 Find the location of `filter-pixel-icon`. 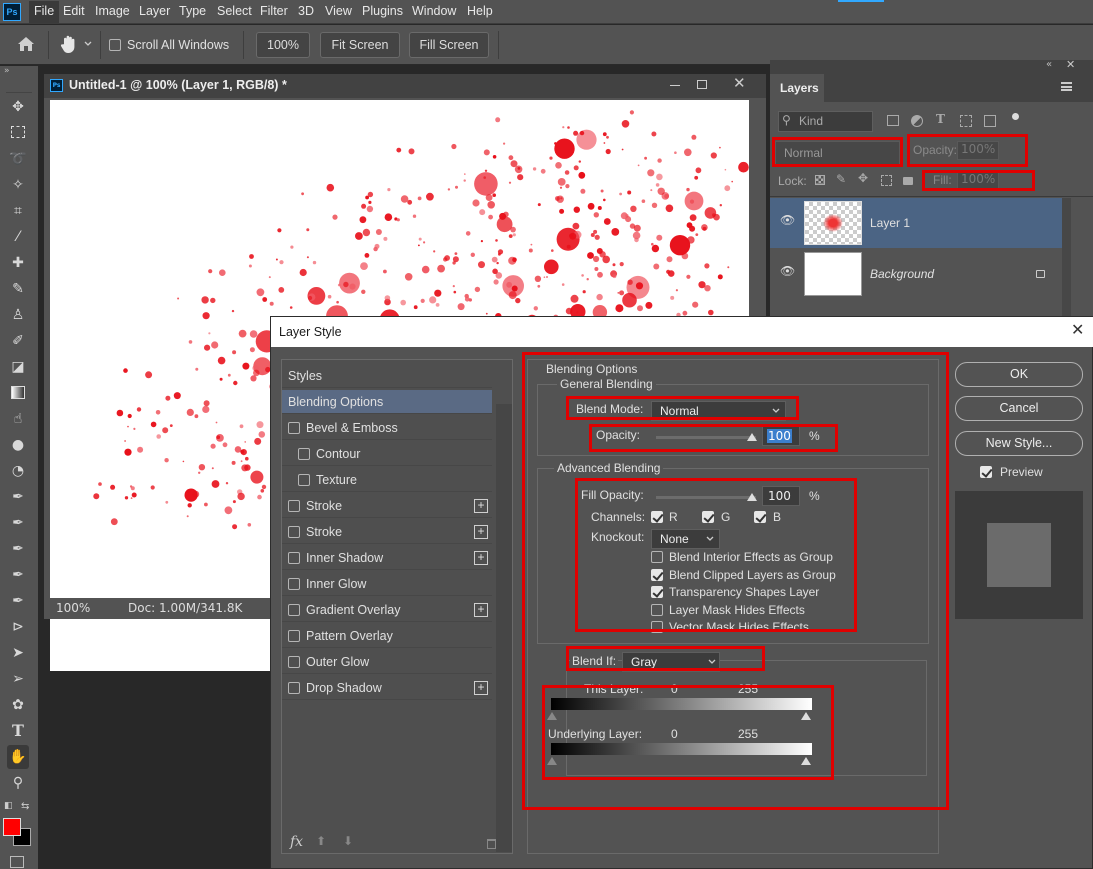

filter-pixel-icon is located at coordinates (893, 120).